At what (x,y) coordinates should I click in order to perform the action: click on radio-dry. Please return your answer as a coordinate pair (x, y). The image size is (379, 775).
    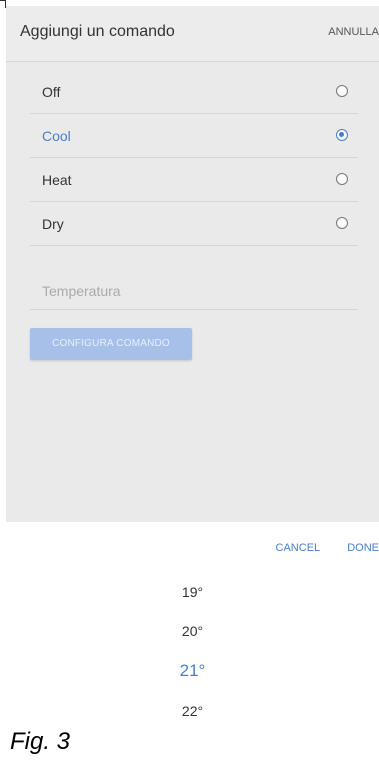
    Looking at the image, I should click on (342, 223).